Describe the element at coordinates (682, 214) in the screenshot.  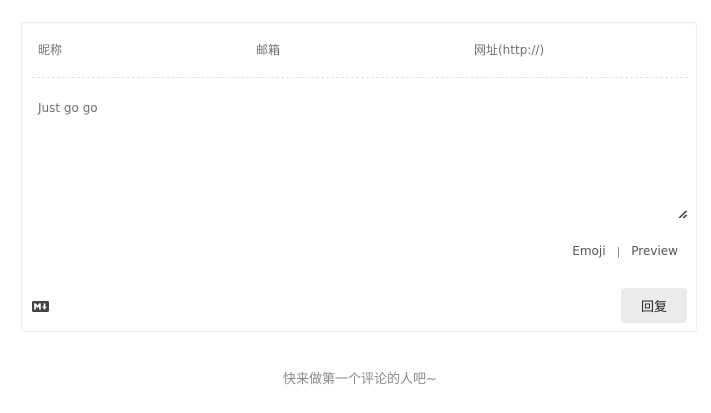
I see `resize-handle-icon` at that location.